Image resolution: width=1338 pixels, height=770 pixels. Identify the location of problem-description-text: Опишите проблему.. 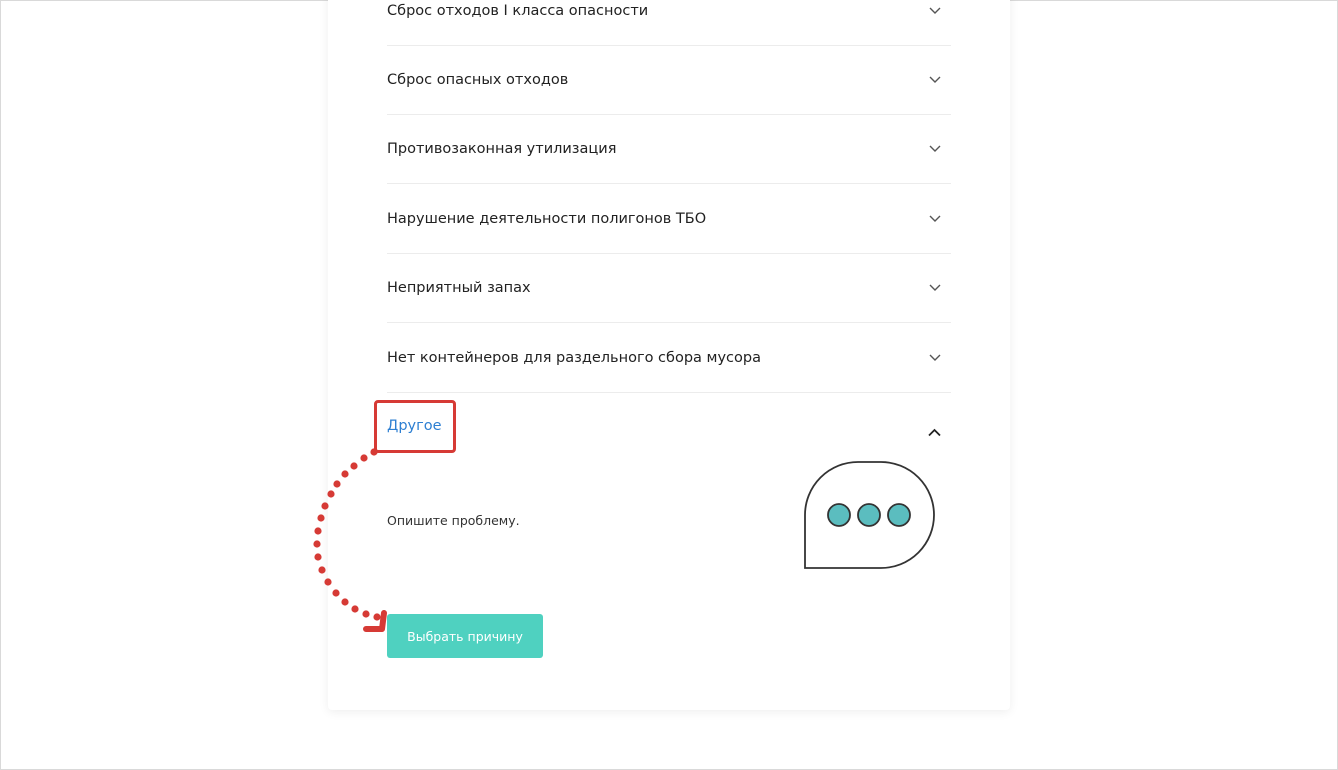
(453, 520).